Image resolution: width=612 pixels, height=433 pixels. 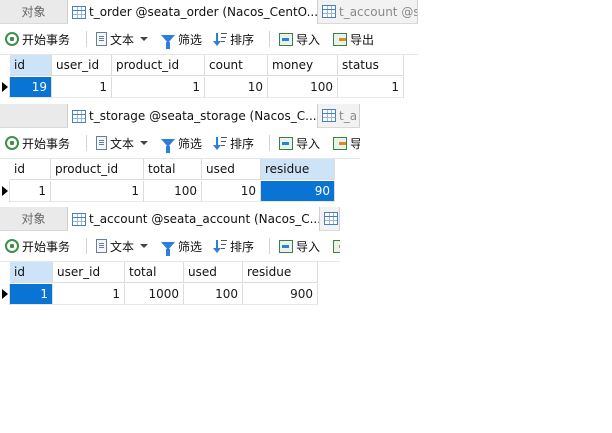 I want to click on table-row: 1 1 1000 100 900, so click(x=159, y=294).